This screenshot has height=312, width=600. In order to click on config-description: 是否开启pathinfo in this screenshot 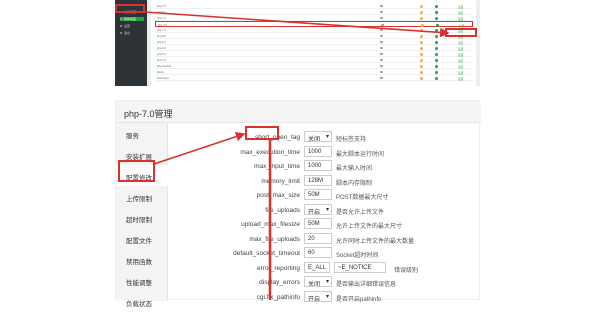, I will do `click(359, 299)`.